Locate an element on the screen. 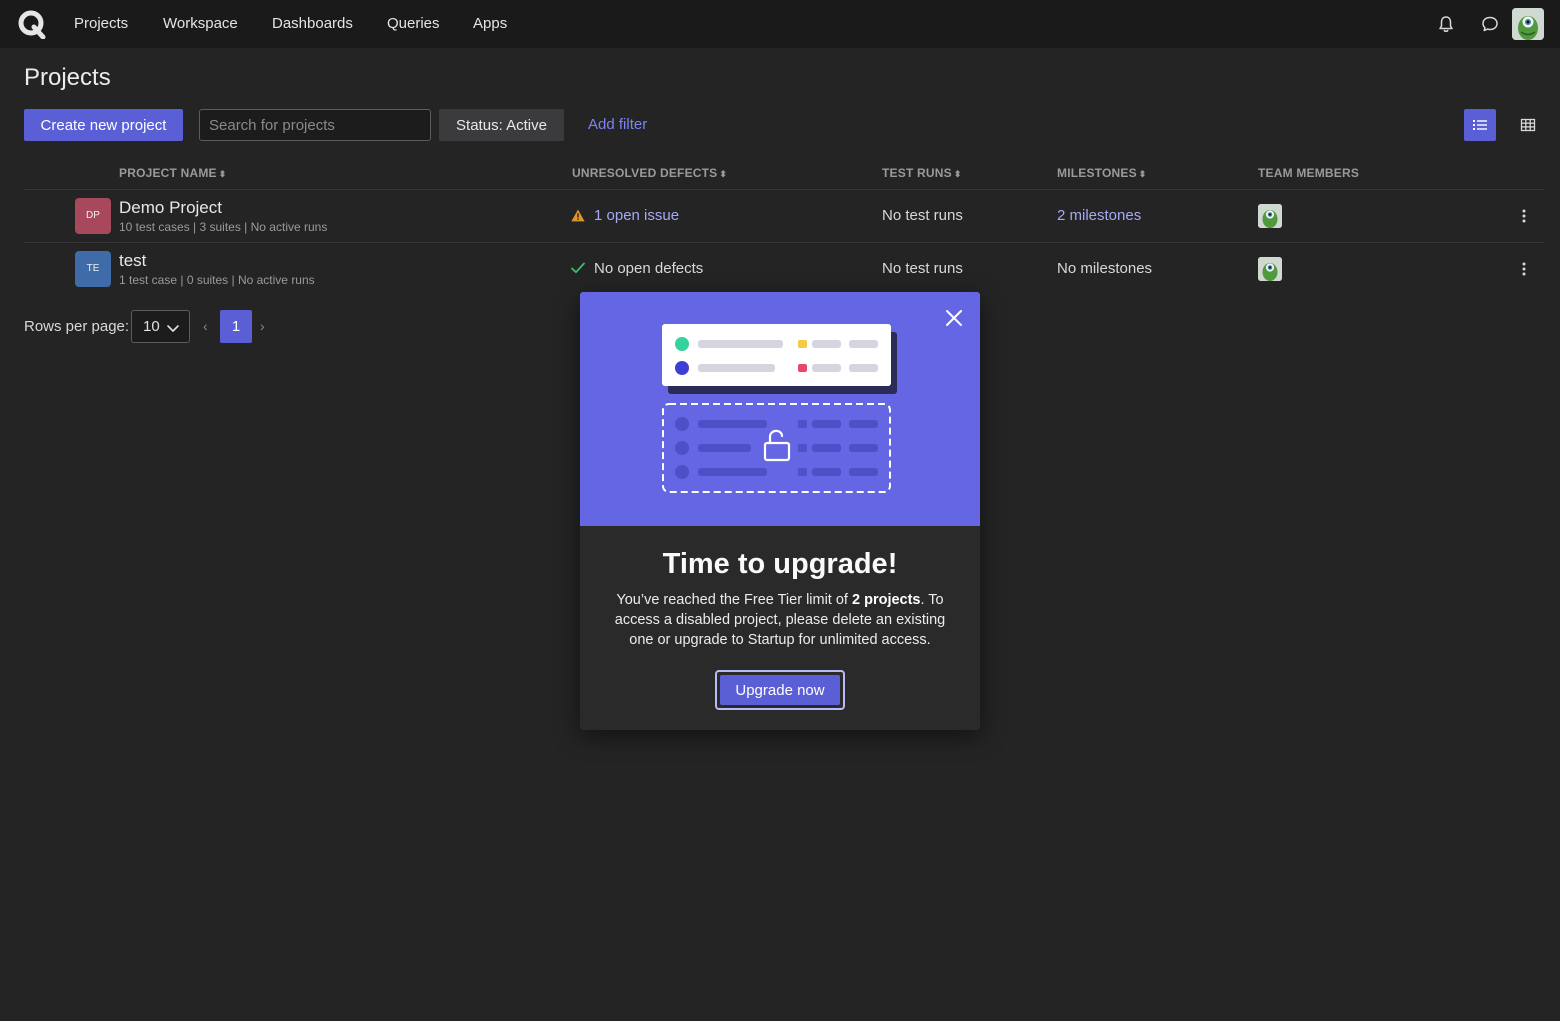 The image size is (1560, 1021). defects-link: 1 open issue is located at coordinates (636, 215).